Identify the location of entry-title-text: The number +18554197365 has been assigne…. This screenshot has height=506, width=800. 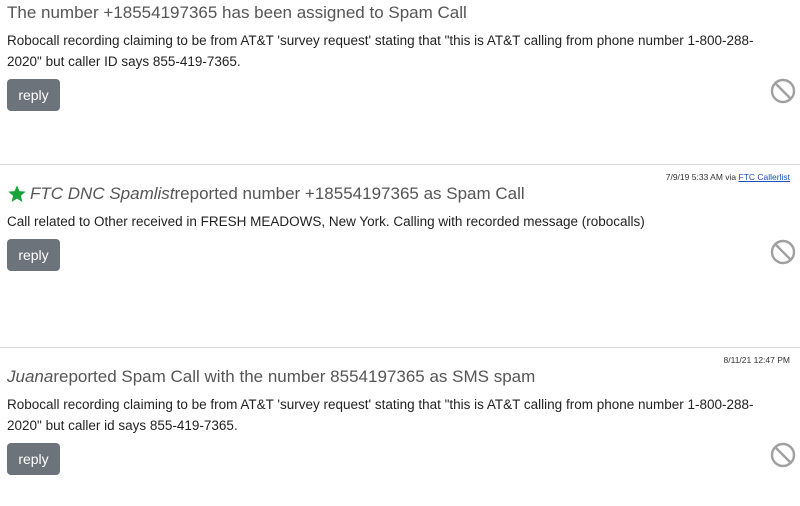
(237, 12).